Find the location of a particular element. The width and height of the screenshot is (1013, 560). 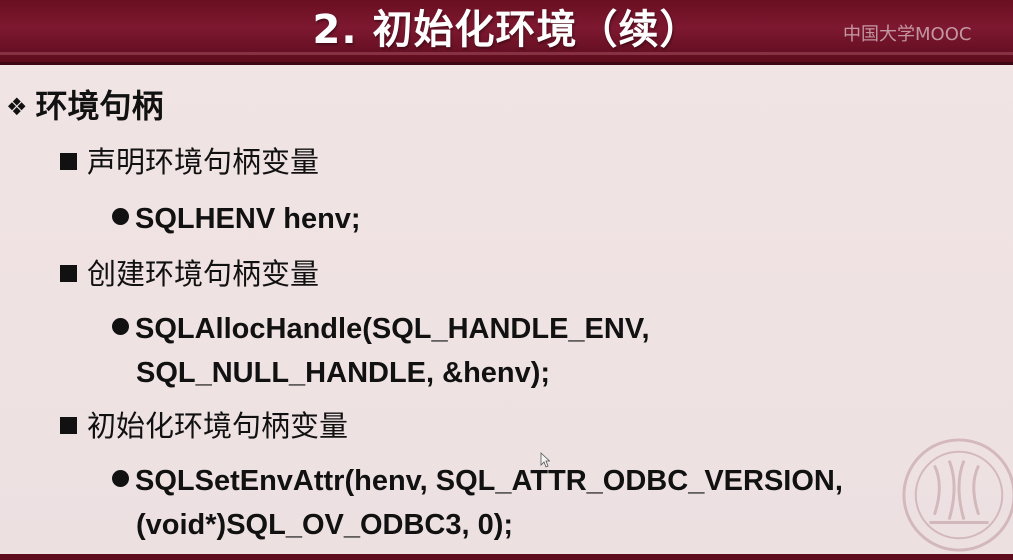

watermark-text: 中国大学MOOC is located at coordinates (907, 34).